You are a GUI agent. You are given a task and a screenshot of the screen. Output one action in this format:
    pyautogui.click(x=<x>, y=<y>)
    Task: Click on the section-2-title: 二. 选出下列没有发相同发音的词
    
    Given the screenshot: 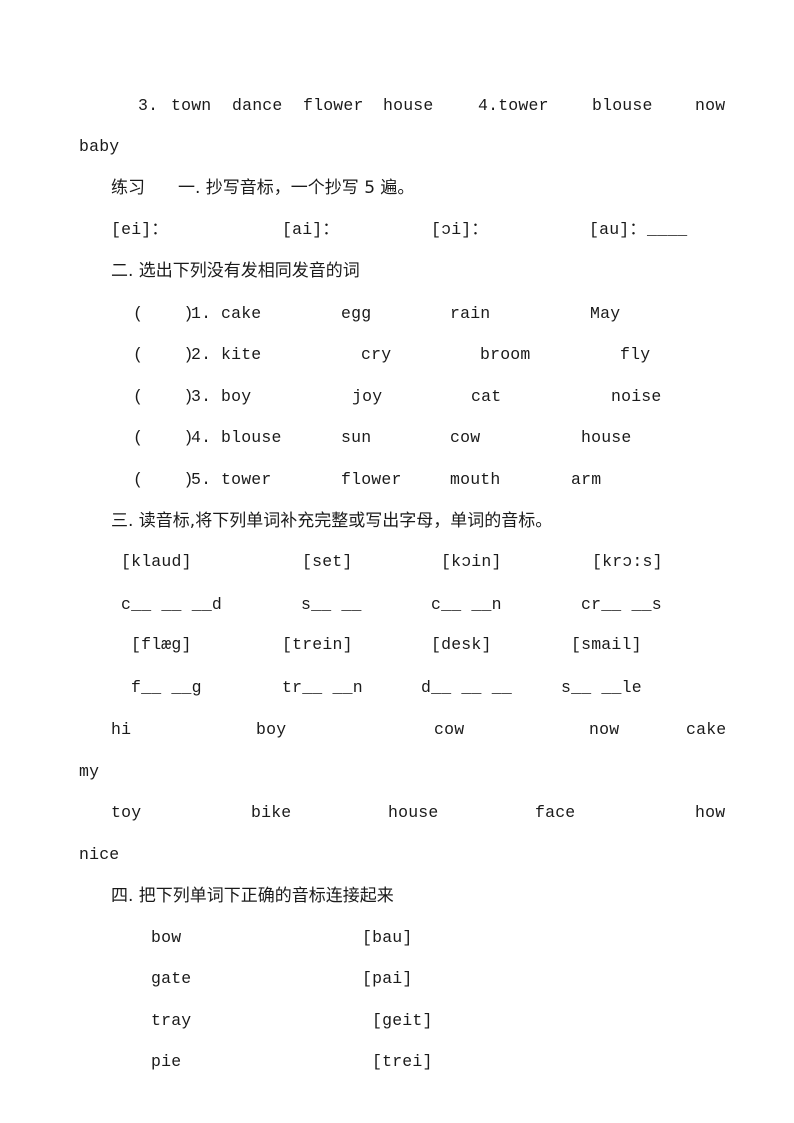 What is the action you would take?
    pyautogui.click(x=235, y=271)
    